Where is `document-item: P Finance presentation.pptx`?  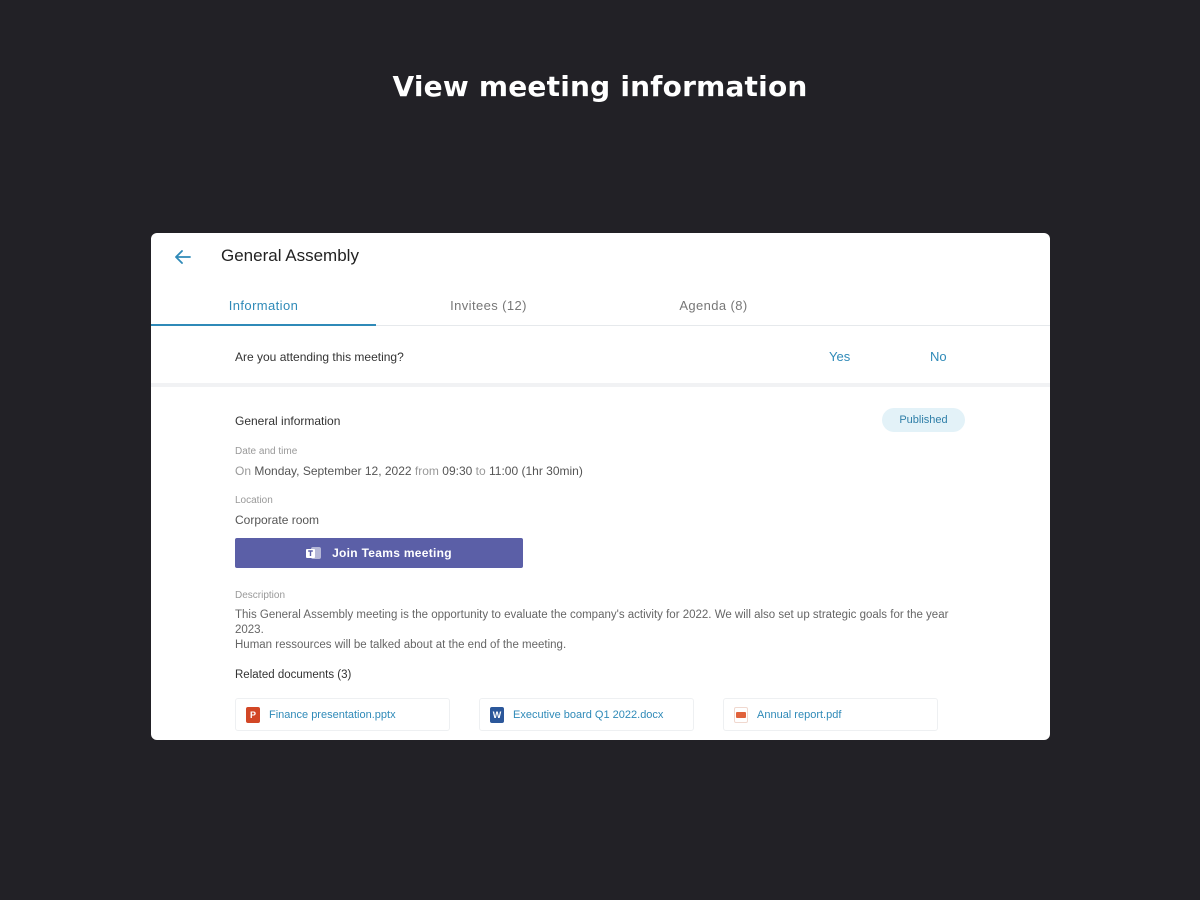
document-item: P Finance presentation.pptx is located at coordinates (342, 714).